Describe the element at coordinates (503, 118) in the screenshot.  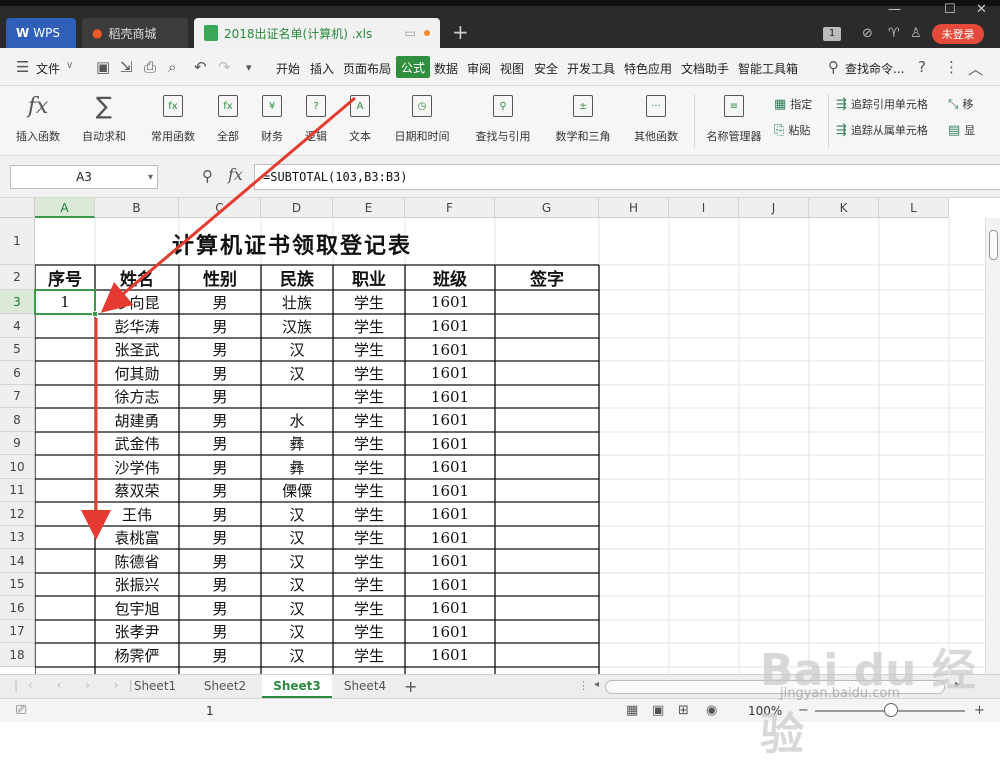
I see `lookup-reference-button: ⚲ 查找与引用` at that location.